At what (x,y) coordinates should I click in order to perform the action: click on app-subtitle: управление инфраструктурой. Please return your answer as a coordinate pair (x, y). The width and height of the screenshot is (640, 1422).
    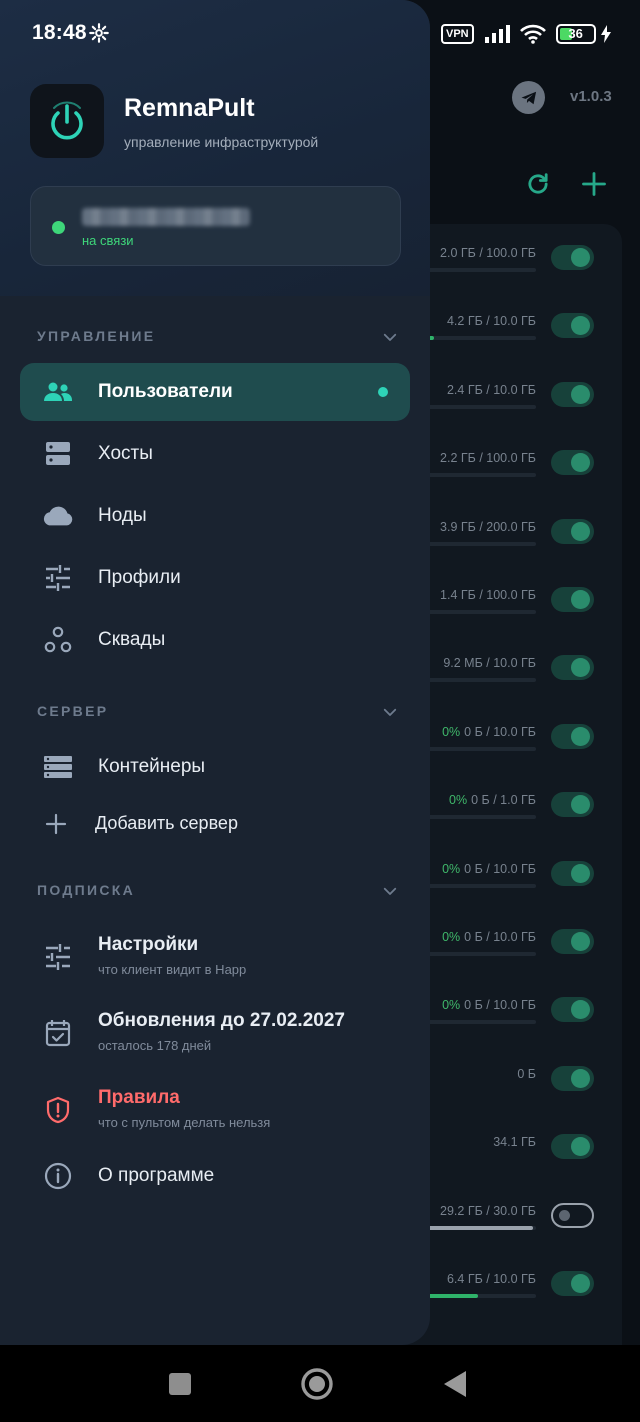
    Looking at the image, I should click on (221, 142).